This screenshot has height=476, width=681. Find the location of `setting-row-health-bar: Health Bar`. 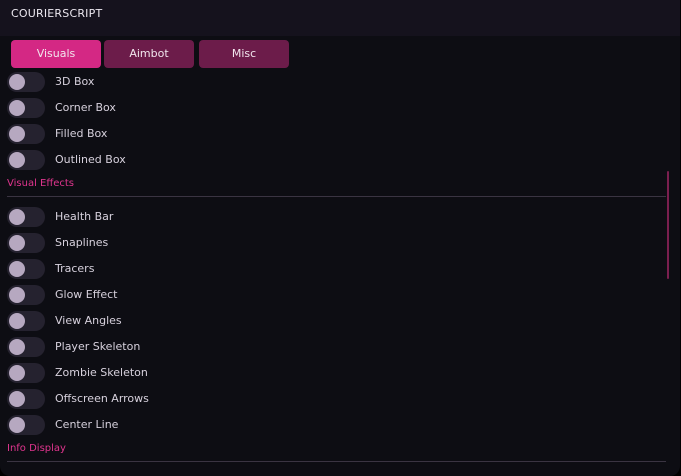

setting-row-health-bar: Health Bar is located at coordinates (157, 218).